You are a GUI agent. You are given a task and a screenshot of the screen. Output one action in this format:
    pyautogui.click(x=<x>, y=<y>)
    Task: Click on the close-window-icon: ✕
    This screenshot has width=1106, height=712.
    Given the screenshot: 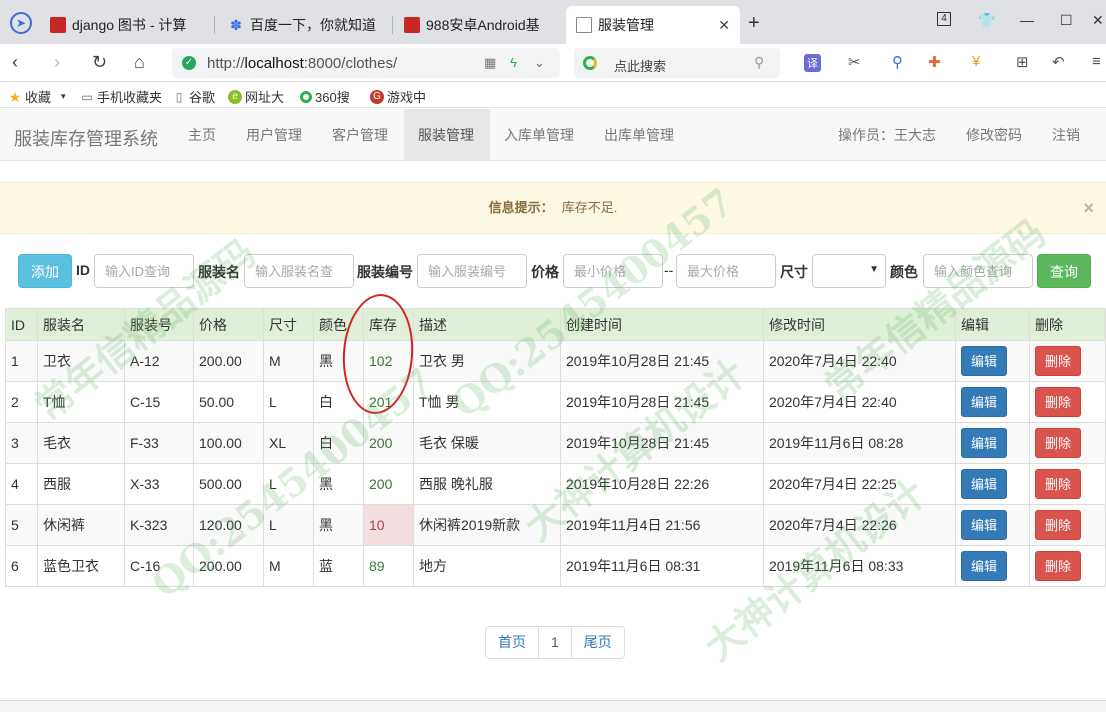 What is the action you would take?
    pyautogui.click(x=1098, y=20)
    